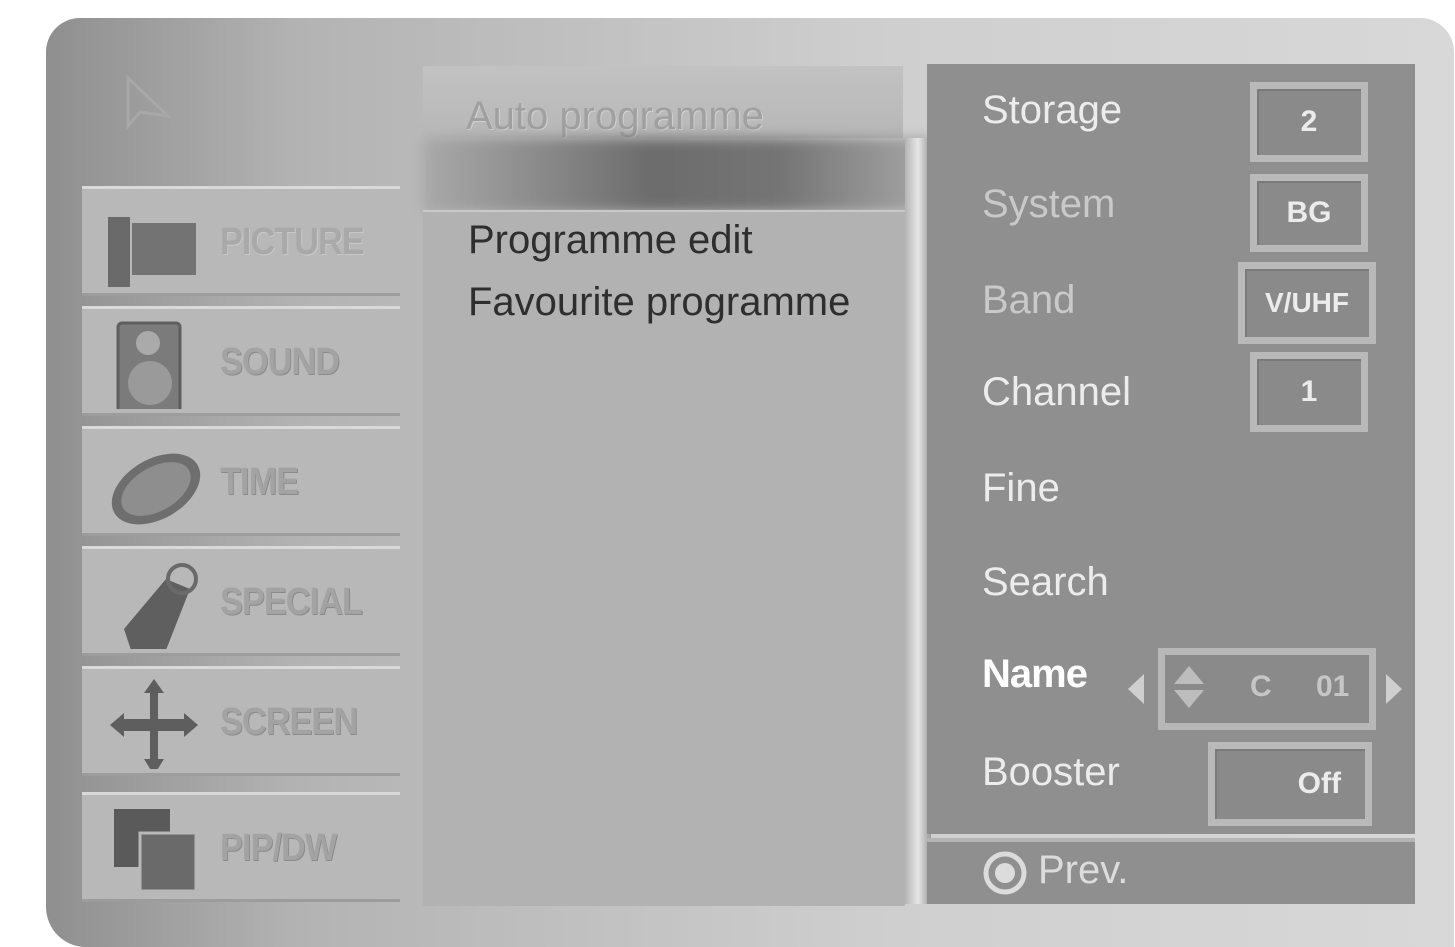  What do you see at coordinates (156, 489) in the screenshot?
I see `clock-icon` at bounding box center [156, 489].